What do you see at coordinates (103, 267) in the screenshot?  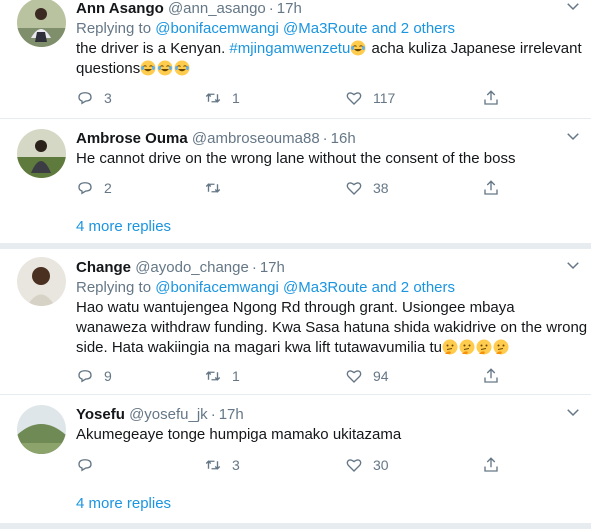 I see `display-name: Change` at bounding box center [103, 267].